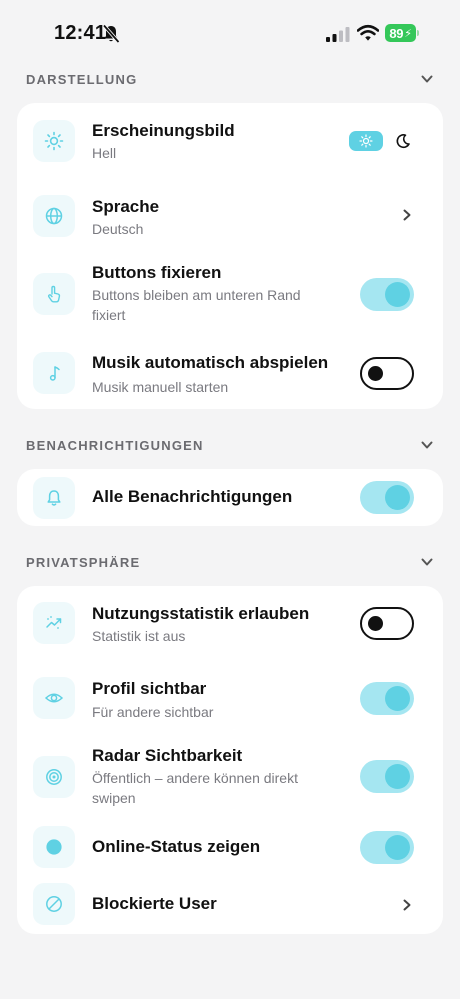  Describe the element at coordinates (126, 206) in the screenshot. I see `row-title: Sprache` at that location.